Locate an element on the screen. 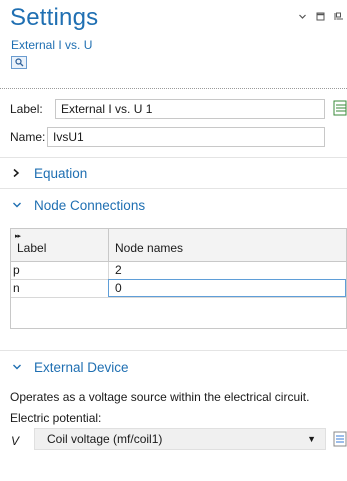 The width and height of the screenshot is (347, 481). pin-icon is located at coordinates (338, 15).